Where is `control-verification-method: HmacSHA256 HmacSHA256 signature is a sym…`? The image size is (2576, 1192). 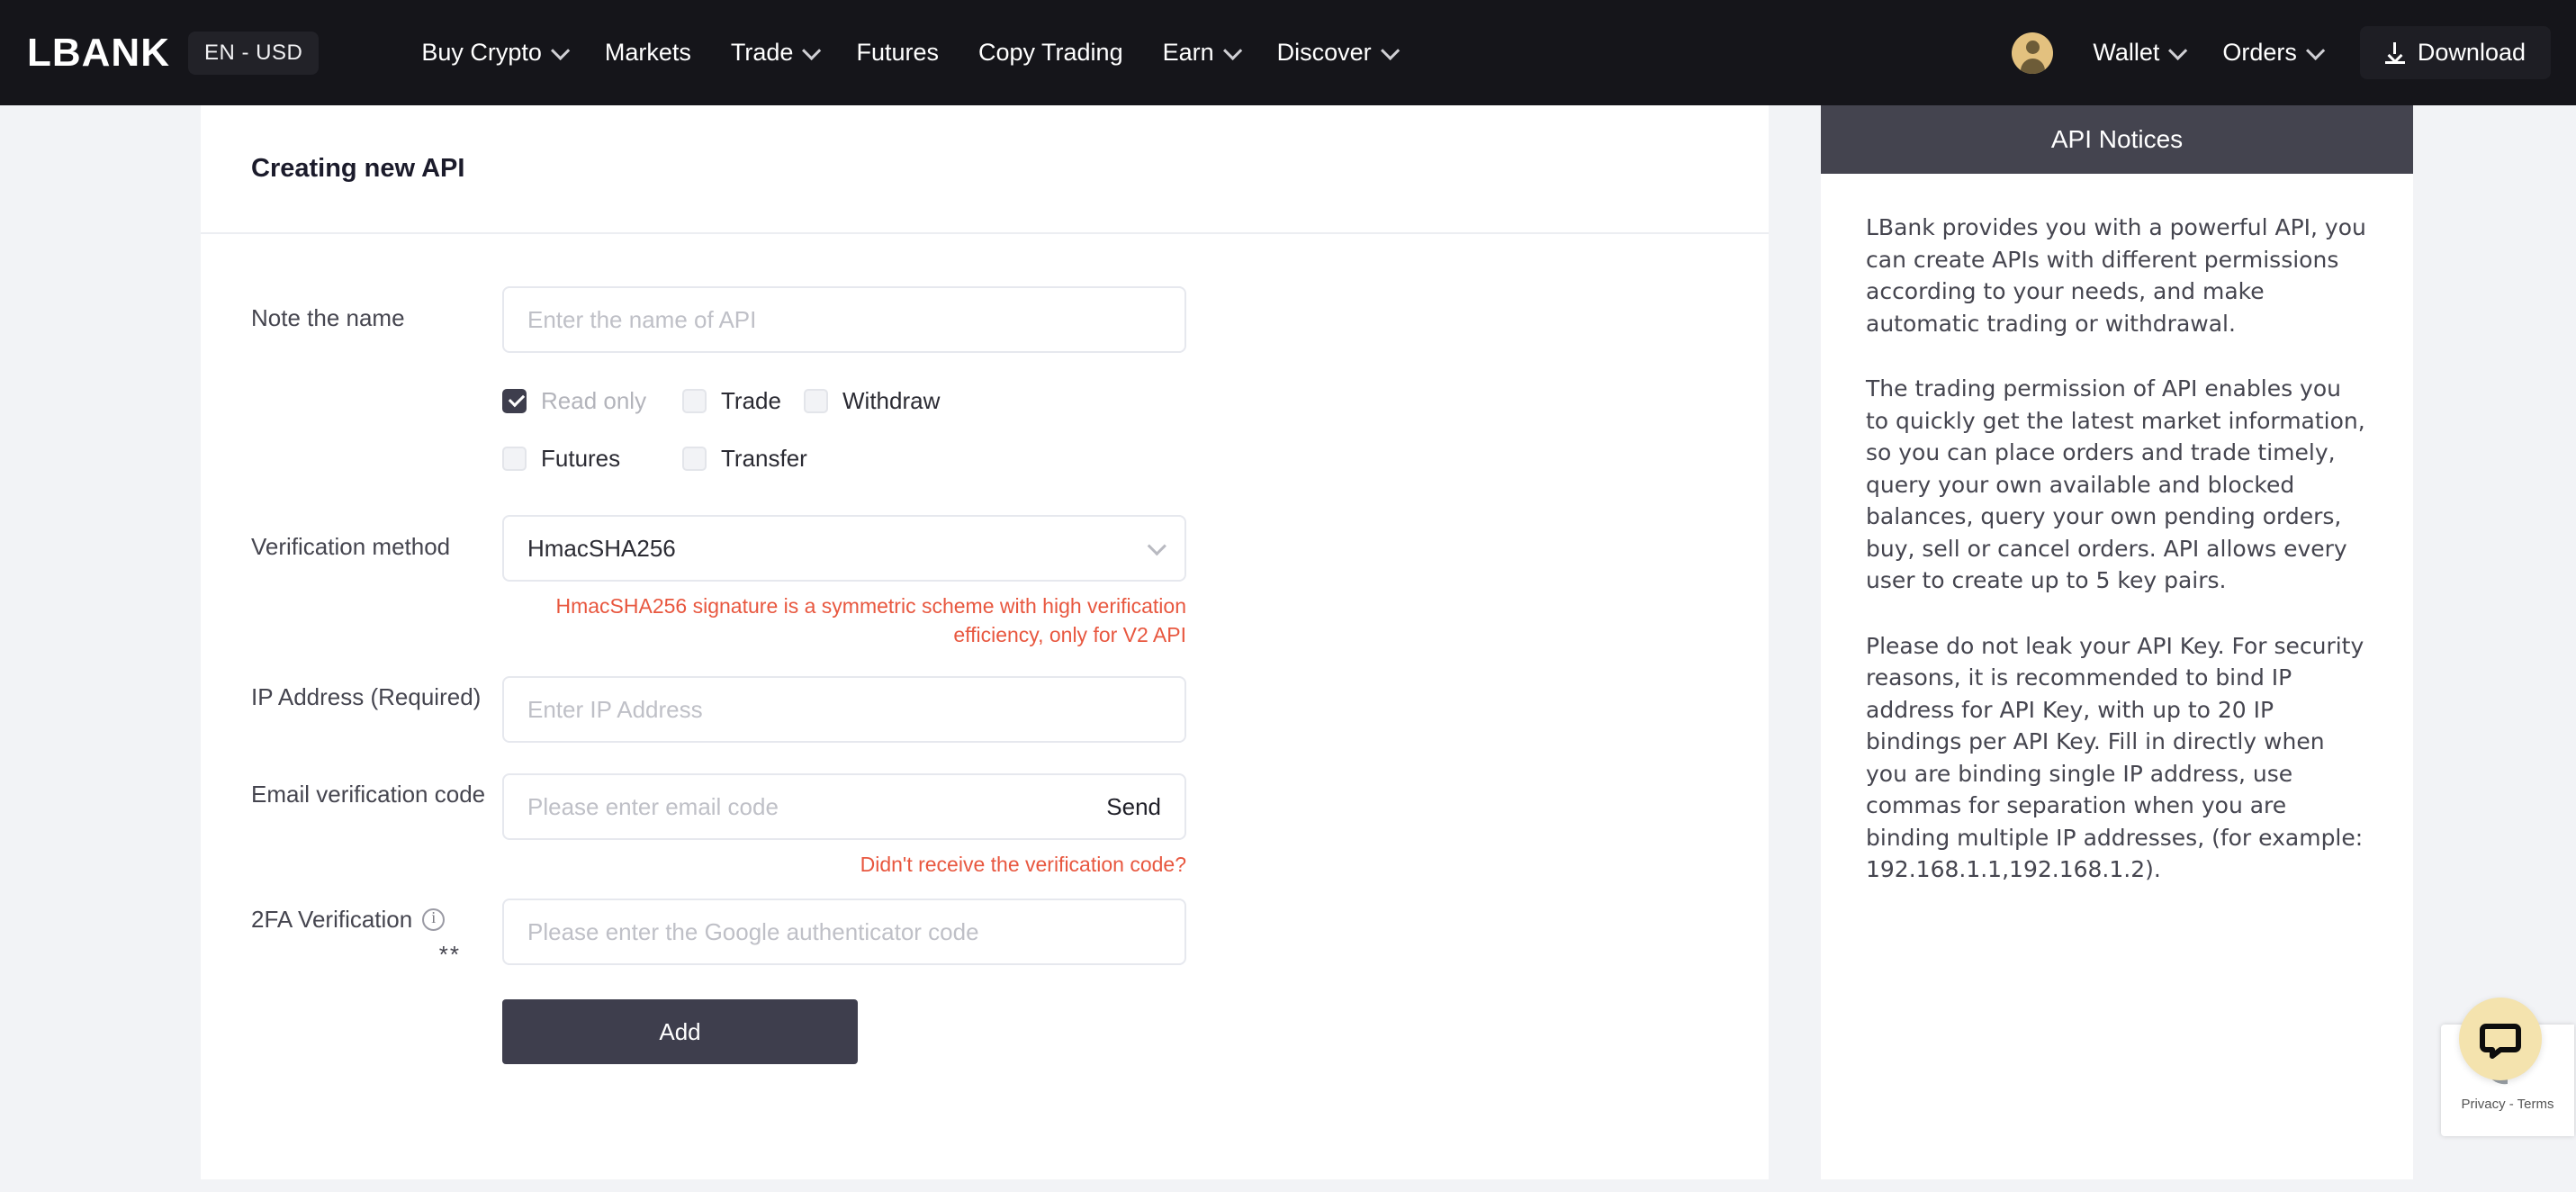 control-verification-method: HmacSHA256 HmacSHA256 signature is a sym… is located at coordinates (844, 582).